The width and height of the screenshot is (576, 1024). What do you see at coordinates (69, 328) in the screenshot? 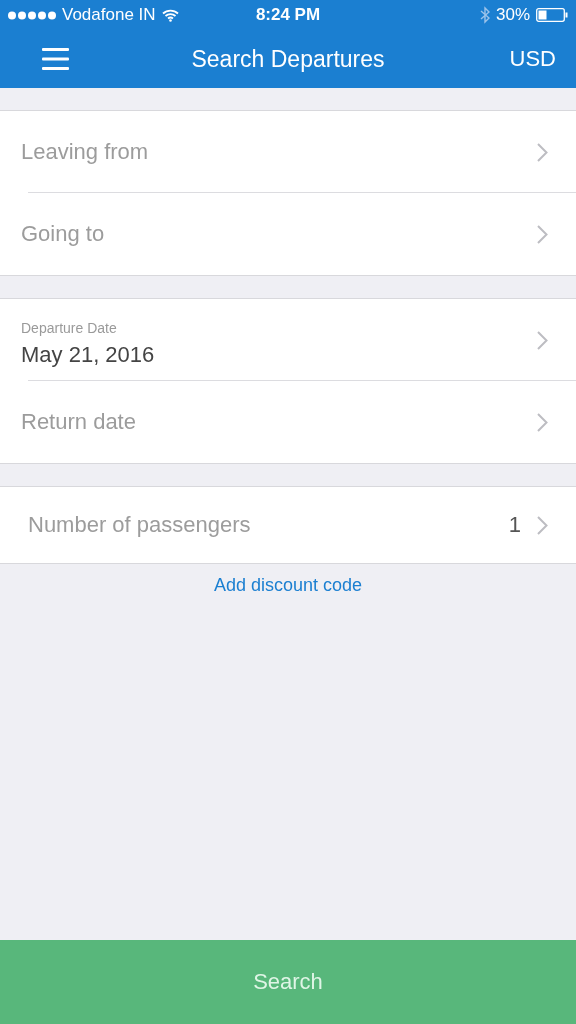
I see `field-label: Departure Date` at bounding box center [69, 328].